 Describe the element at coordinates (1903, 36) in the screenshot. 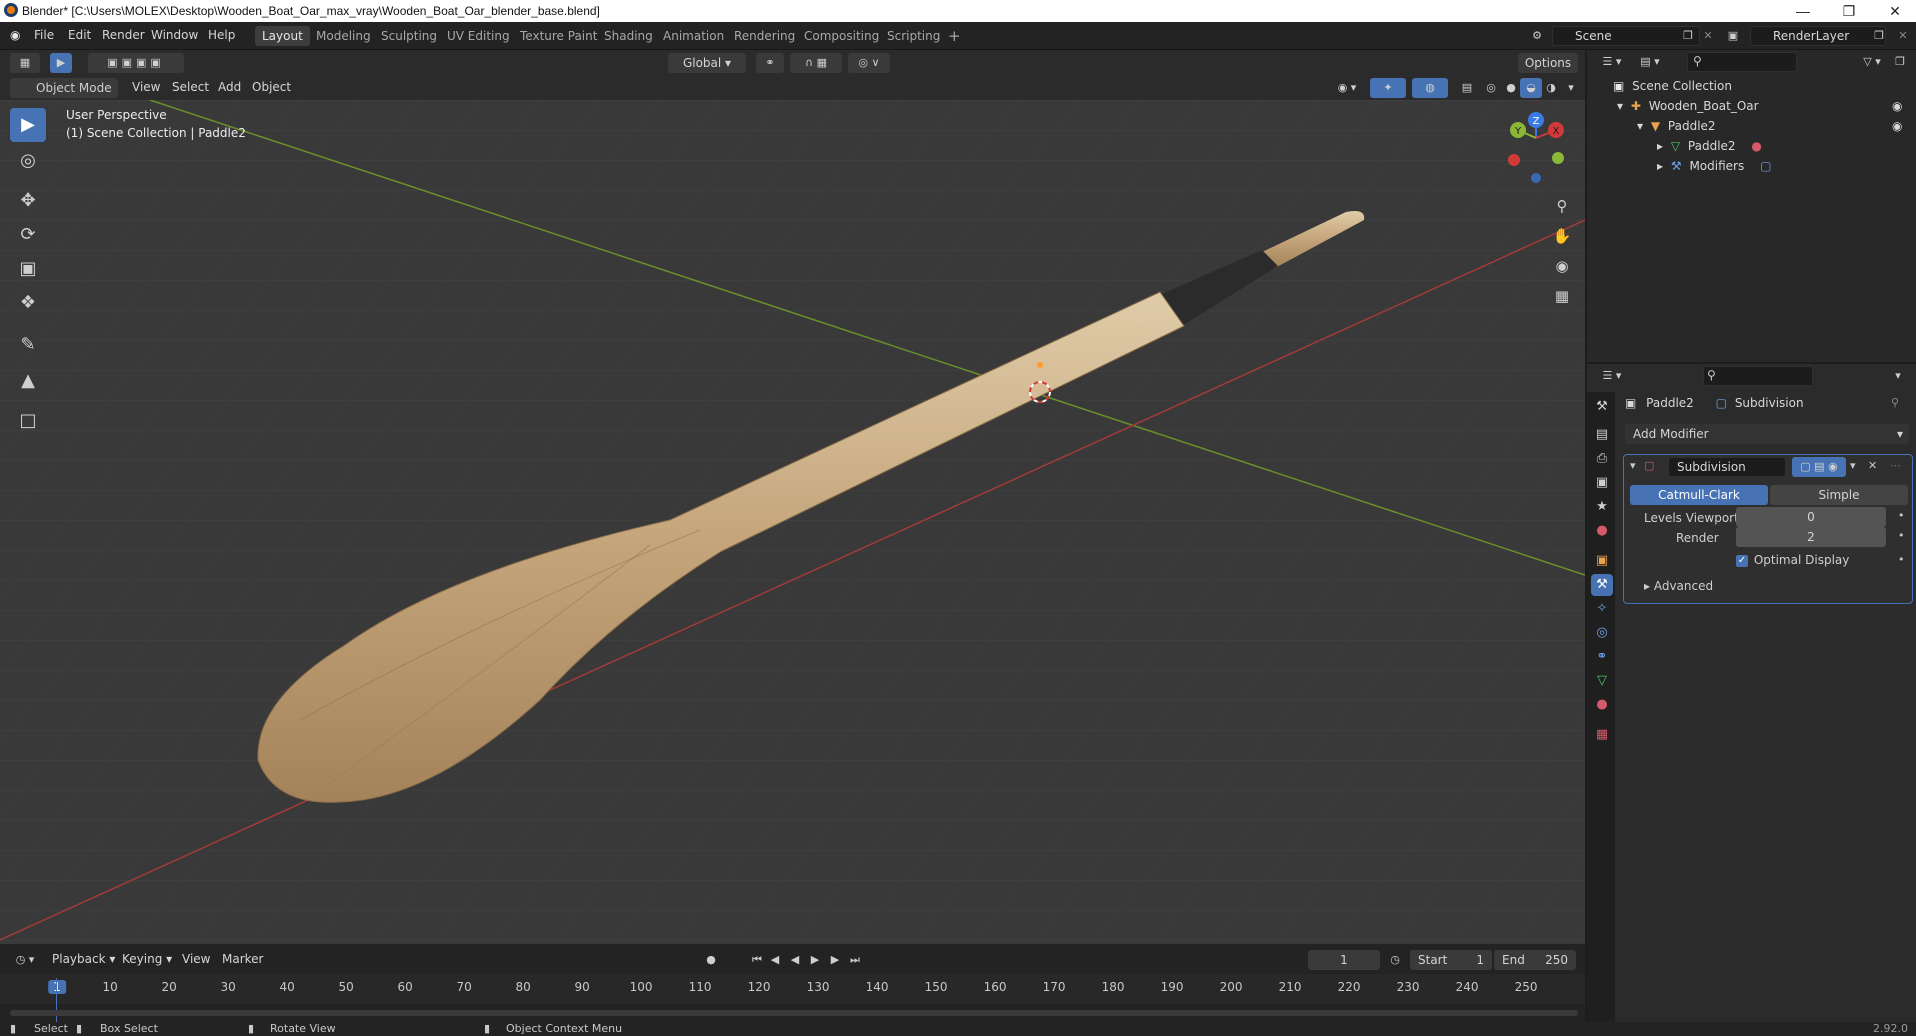

I see `delete-view-layer-icon: ✕` at that location.